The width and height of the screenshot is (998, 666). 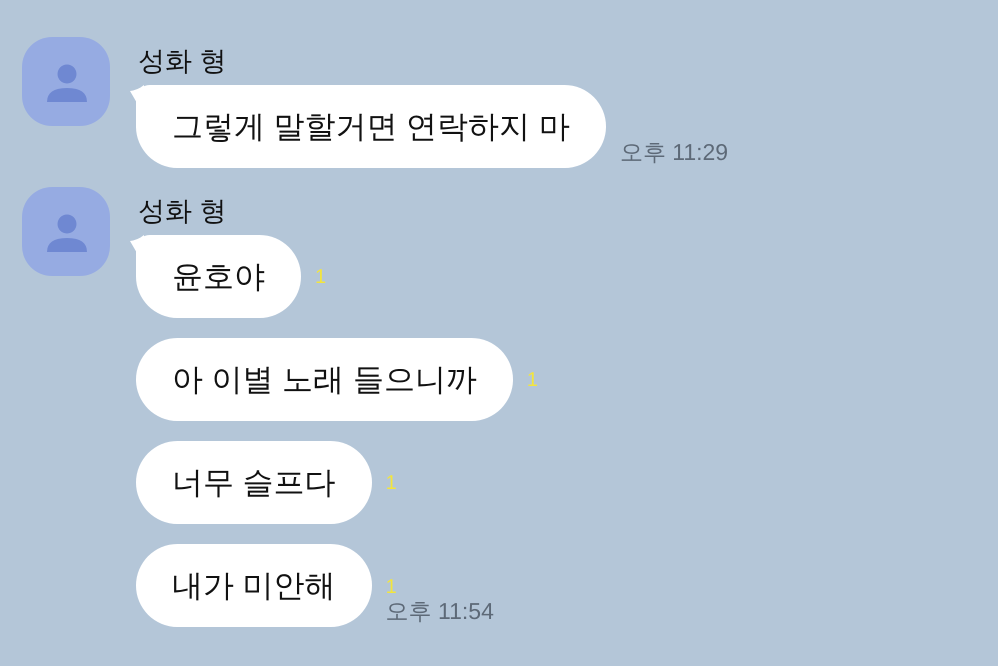 I want to click on message-bubble: 그렇게 말할거면 연락하지 마, so click(x=368, y=126).